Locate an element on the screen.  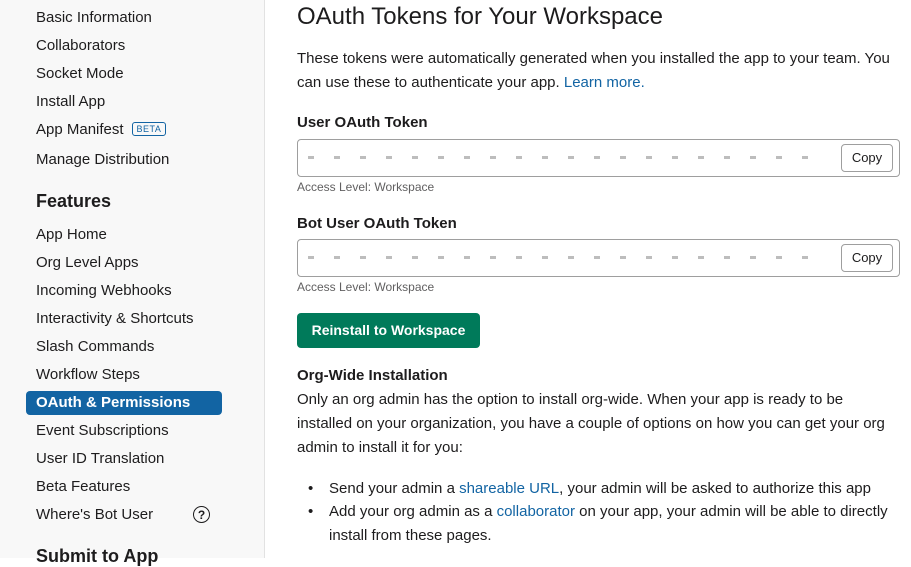
sidebar-item-app-manifest: App Manifest BETA is located at coordinates (124, 130).